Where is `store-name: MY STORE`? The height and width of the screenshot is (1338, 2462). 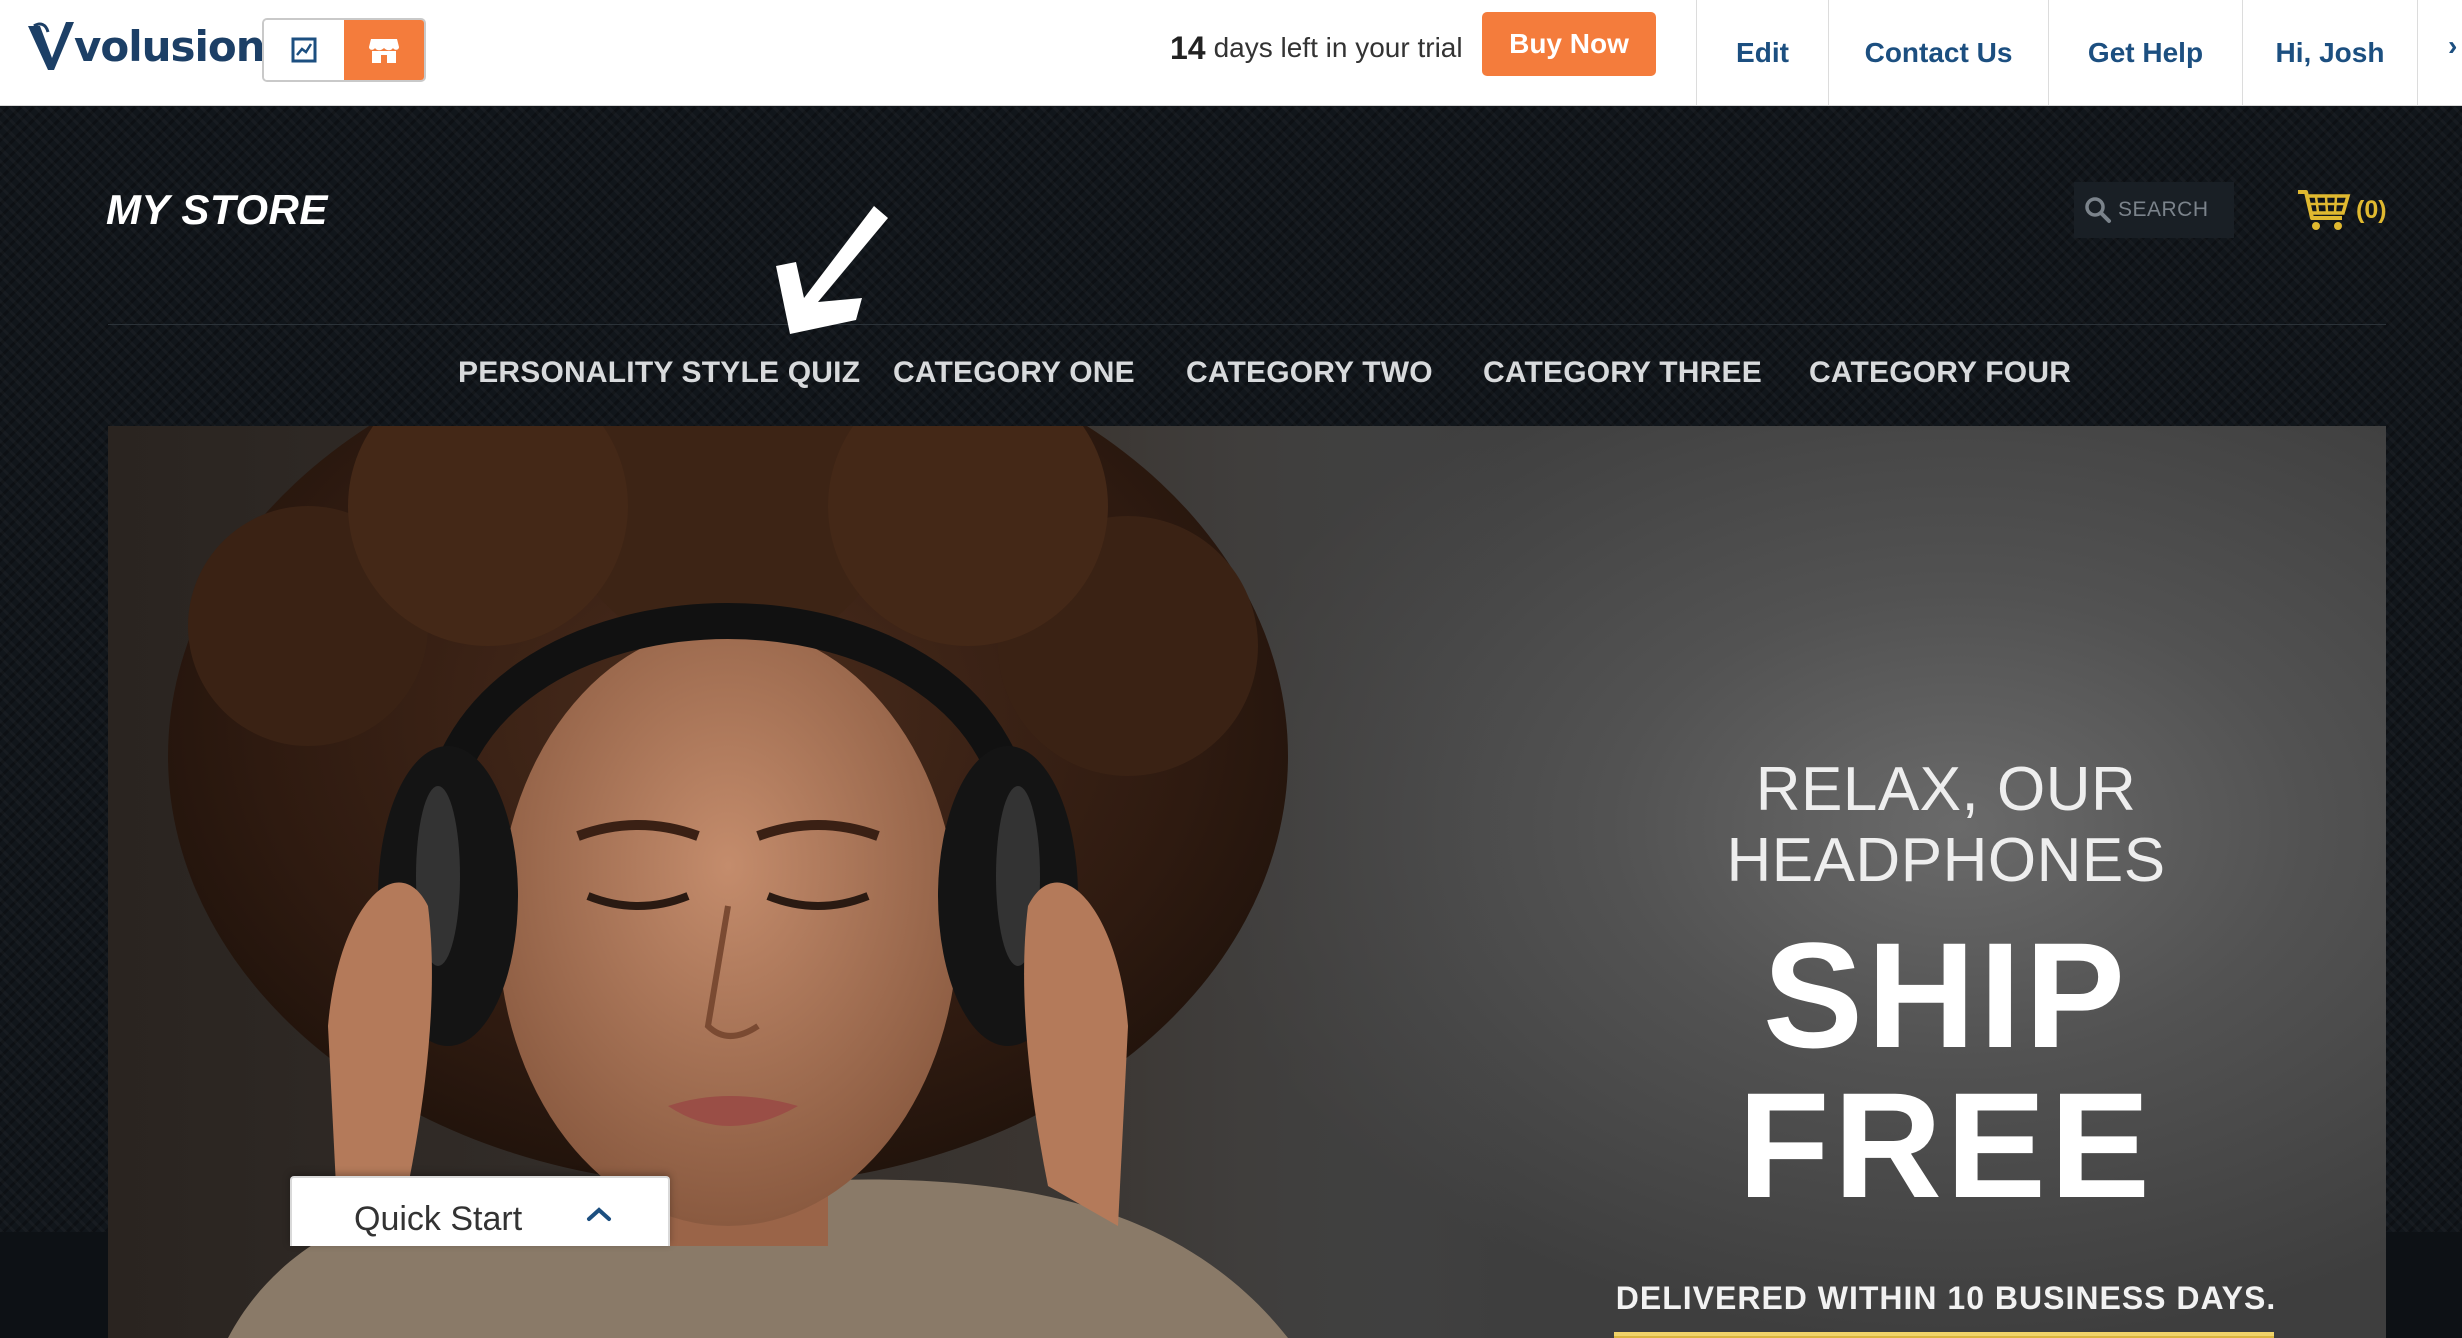 store-name: MY STORE is located at coordinates (217, 210).